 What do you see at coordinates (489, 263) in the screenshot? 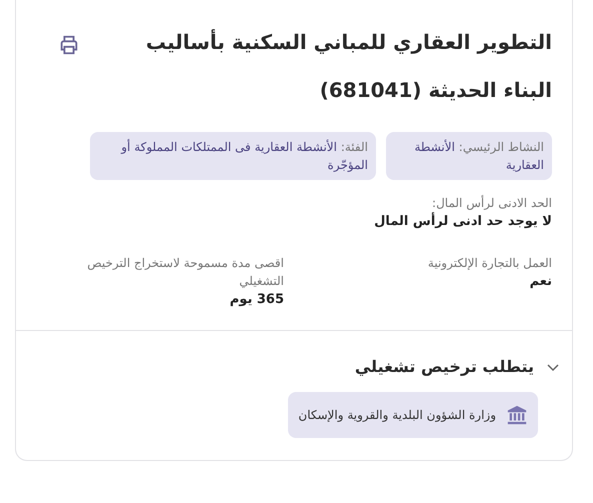
I see `field-label: العمل بالتجارة الإلكترونية` at bounding box center [489, 263].